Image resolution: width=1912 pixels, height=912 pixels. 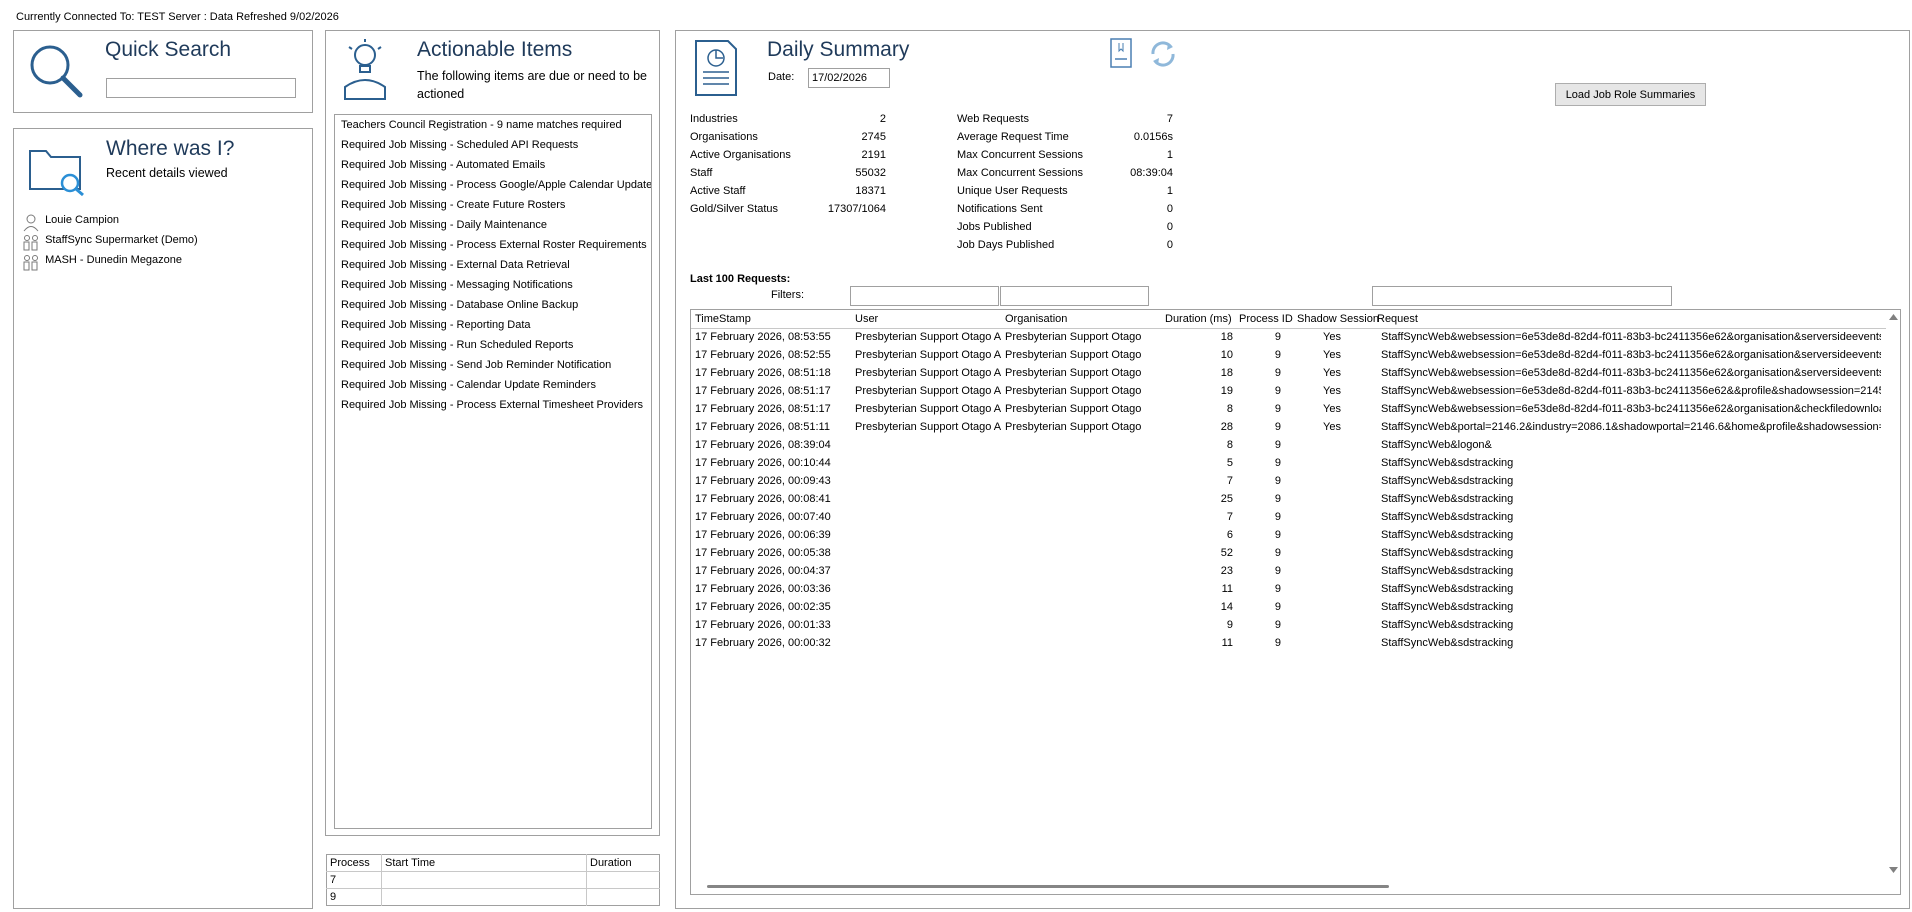 What do you see at coordinates (714, 119) in the screenshot?
I see `stat-label: Industries` at bounding box center [714, 119].